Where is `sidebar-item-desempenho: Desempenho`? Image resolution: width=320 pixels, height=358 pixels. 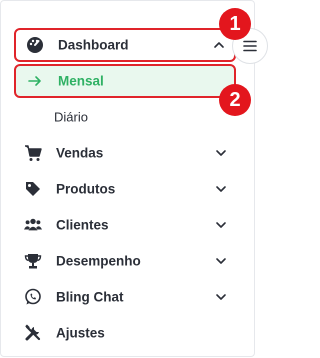 sidebar-item-desempenho: Desempenho is located at coordinates (125, 261).